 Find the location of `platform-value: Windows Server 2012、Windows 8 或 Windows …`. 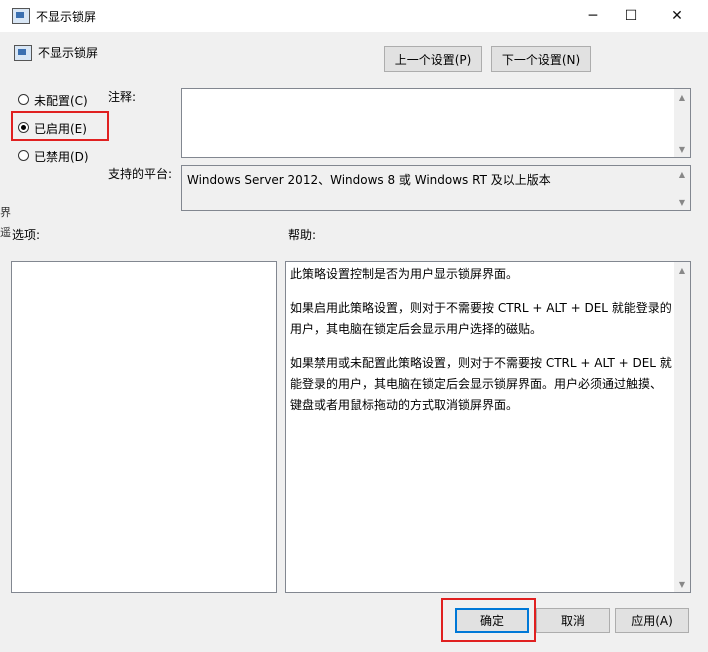

platform-value: Windows Server 2012、Windows 8 或 Windows … is located at coordinates (369, 180).